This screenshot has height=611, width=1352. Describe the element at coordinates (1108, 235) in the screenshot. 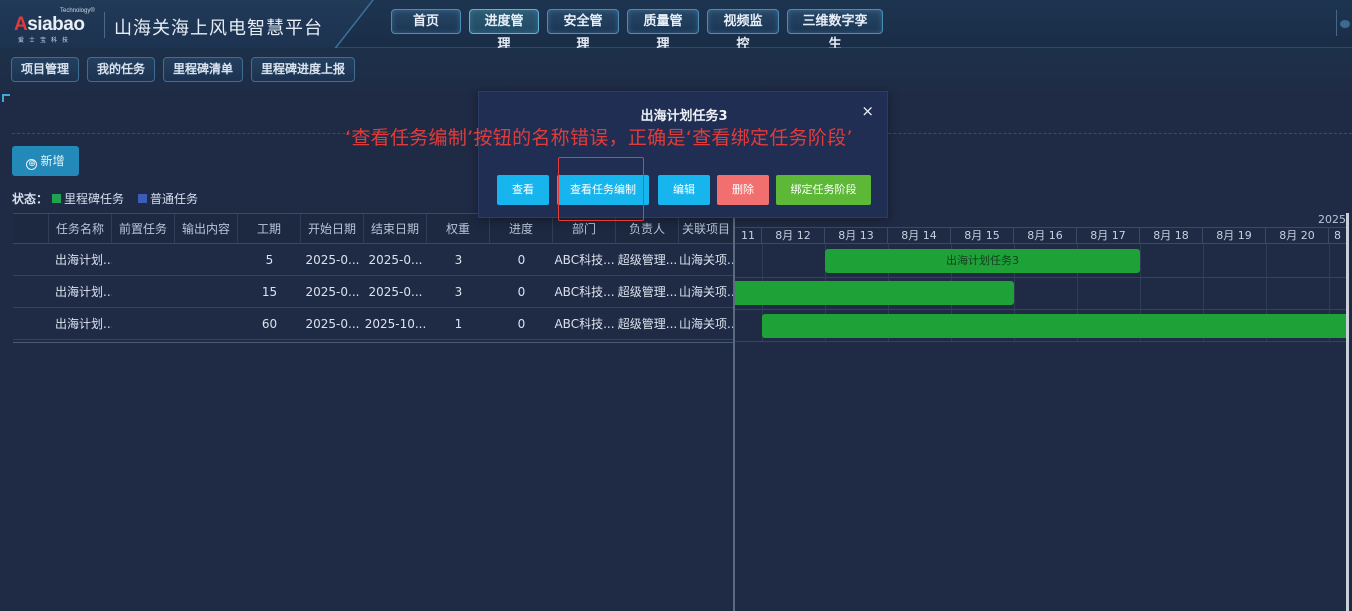

I see `gantt-day: 8月 17` at that location.